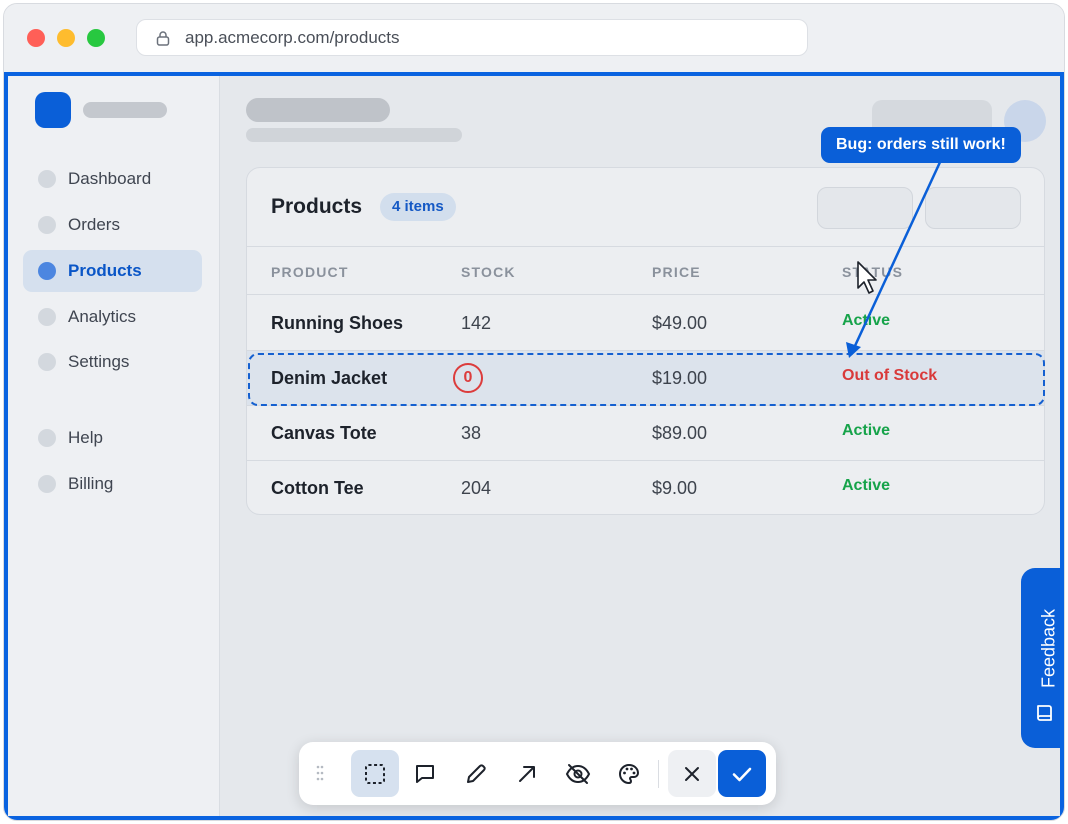  What do you see at coordinates (125, 110) in the screenshot?
I see `app-name-placeholder` at bounding box center [125, 110].